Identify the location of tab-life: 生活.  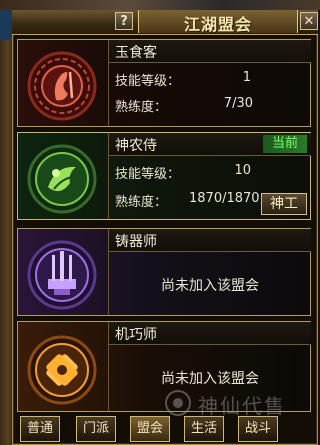
(204, 429).